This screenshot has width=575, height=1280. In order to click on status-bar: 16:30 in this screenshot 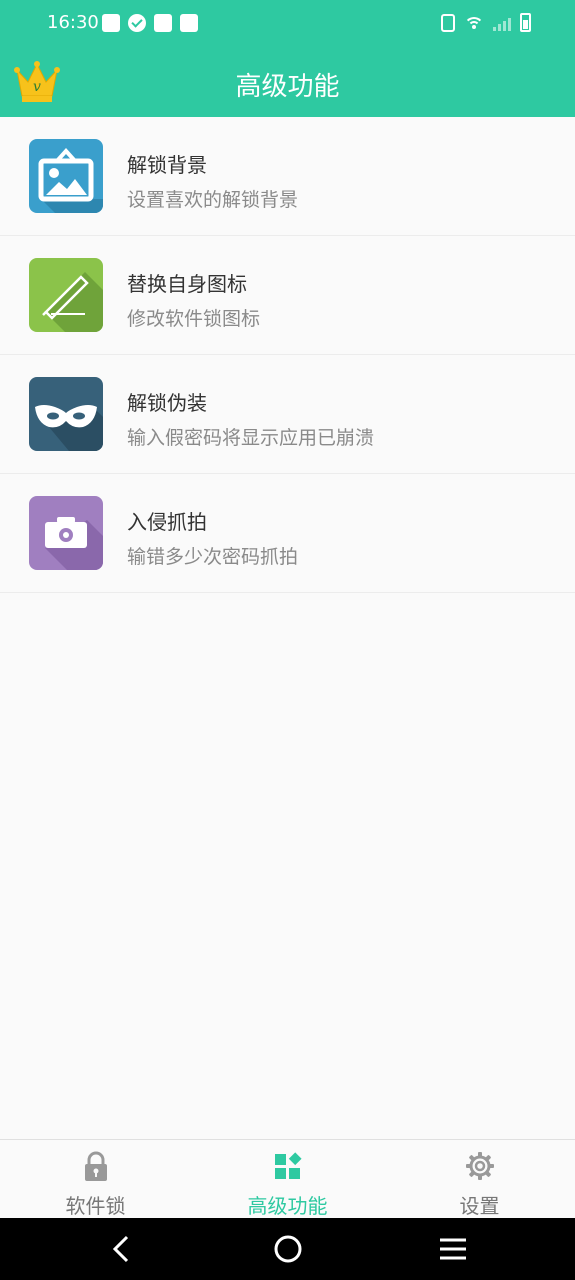, I will do `click(287, 24)`.